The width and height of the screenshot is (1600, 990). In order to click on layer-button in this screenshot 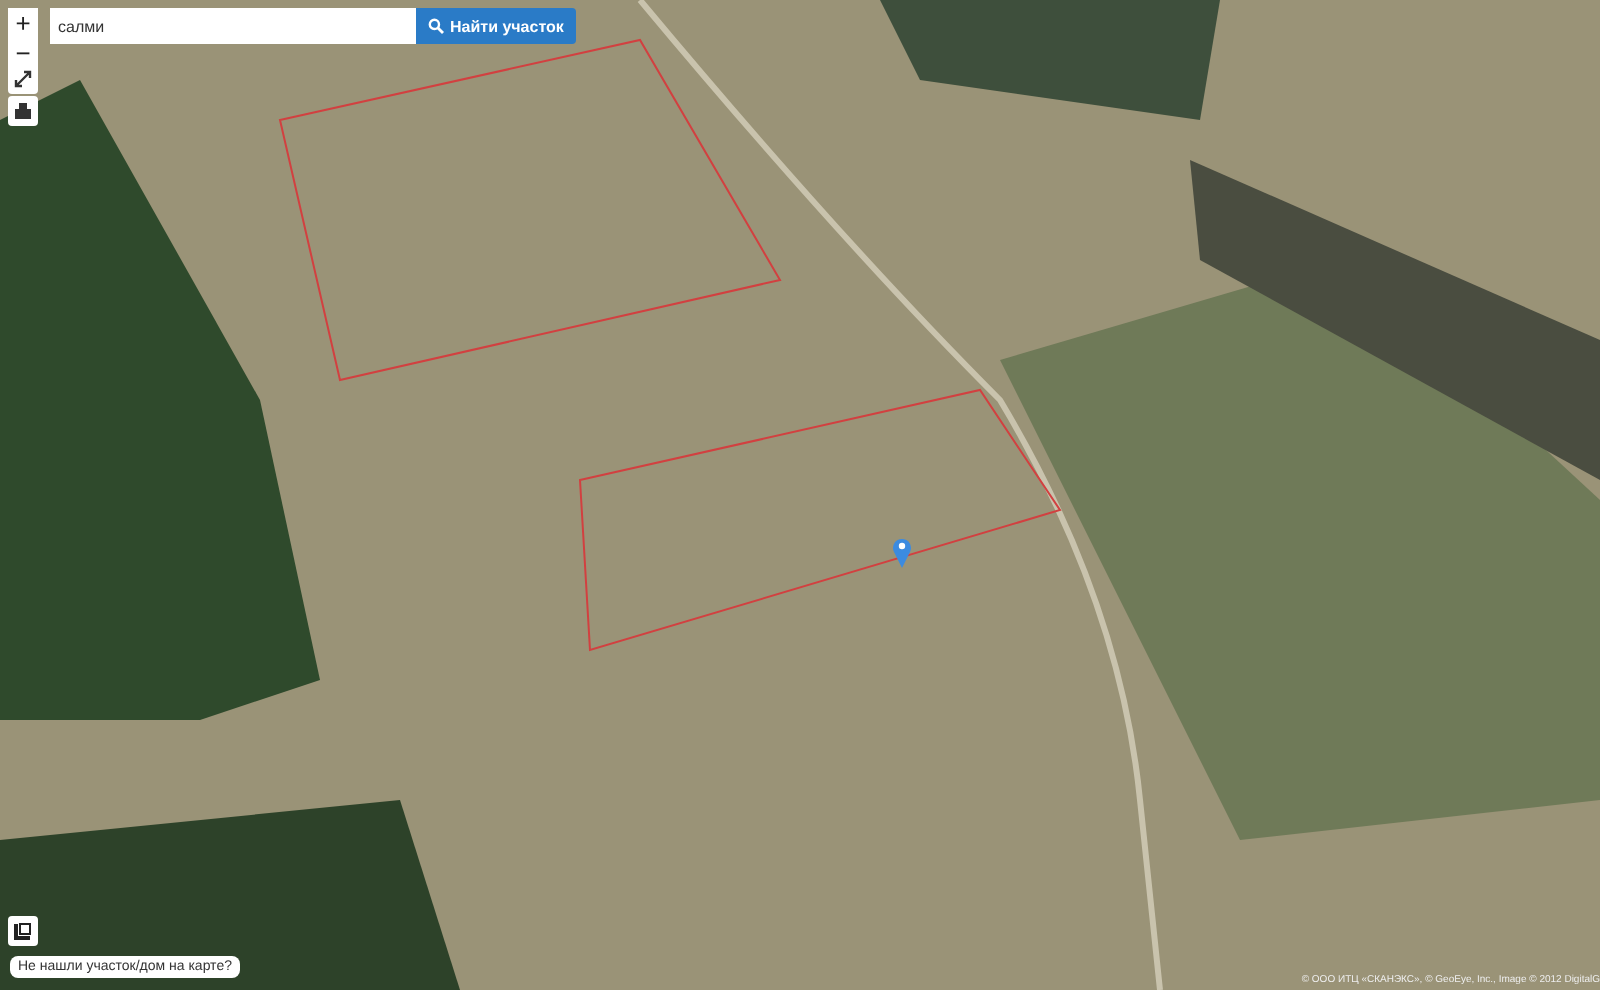, I will do `click(23, 931)`.